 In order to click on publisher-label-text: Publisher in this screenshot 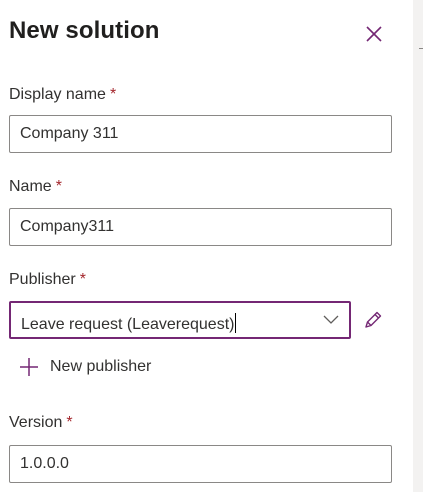, I will do `click(42, 279)`.